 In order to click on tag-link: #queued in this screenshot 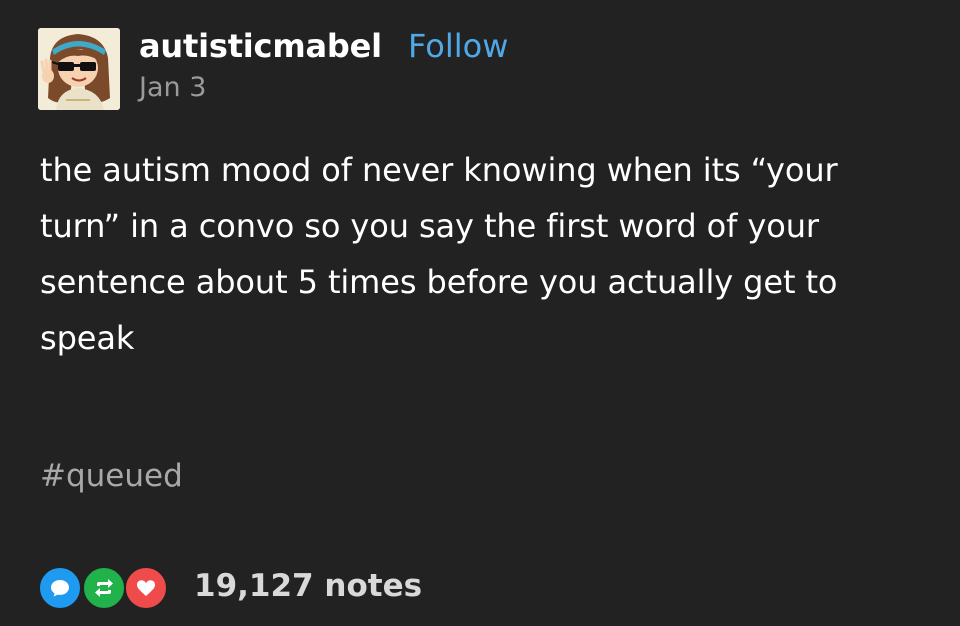, I will do `click(111, 476)`.